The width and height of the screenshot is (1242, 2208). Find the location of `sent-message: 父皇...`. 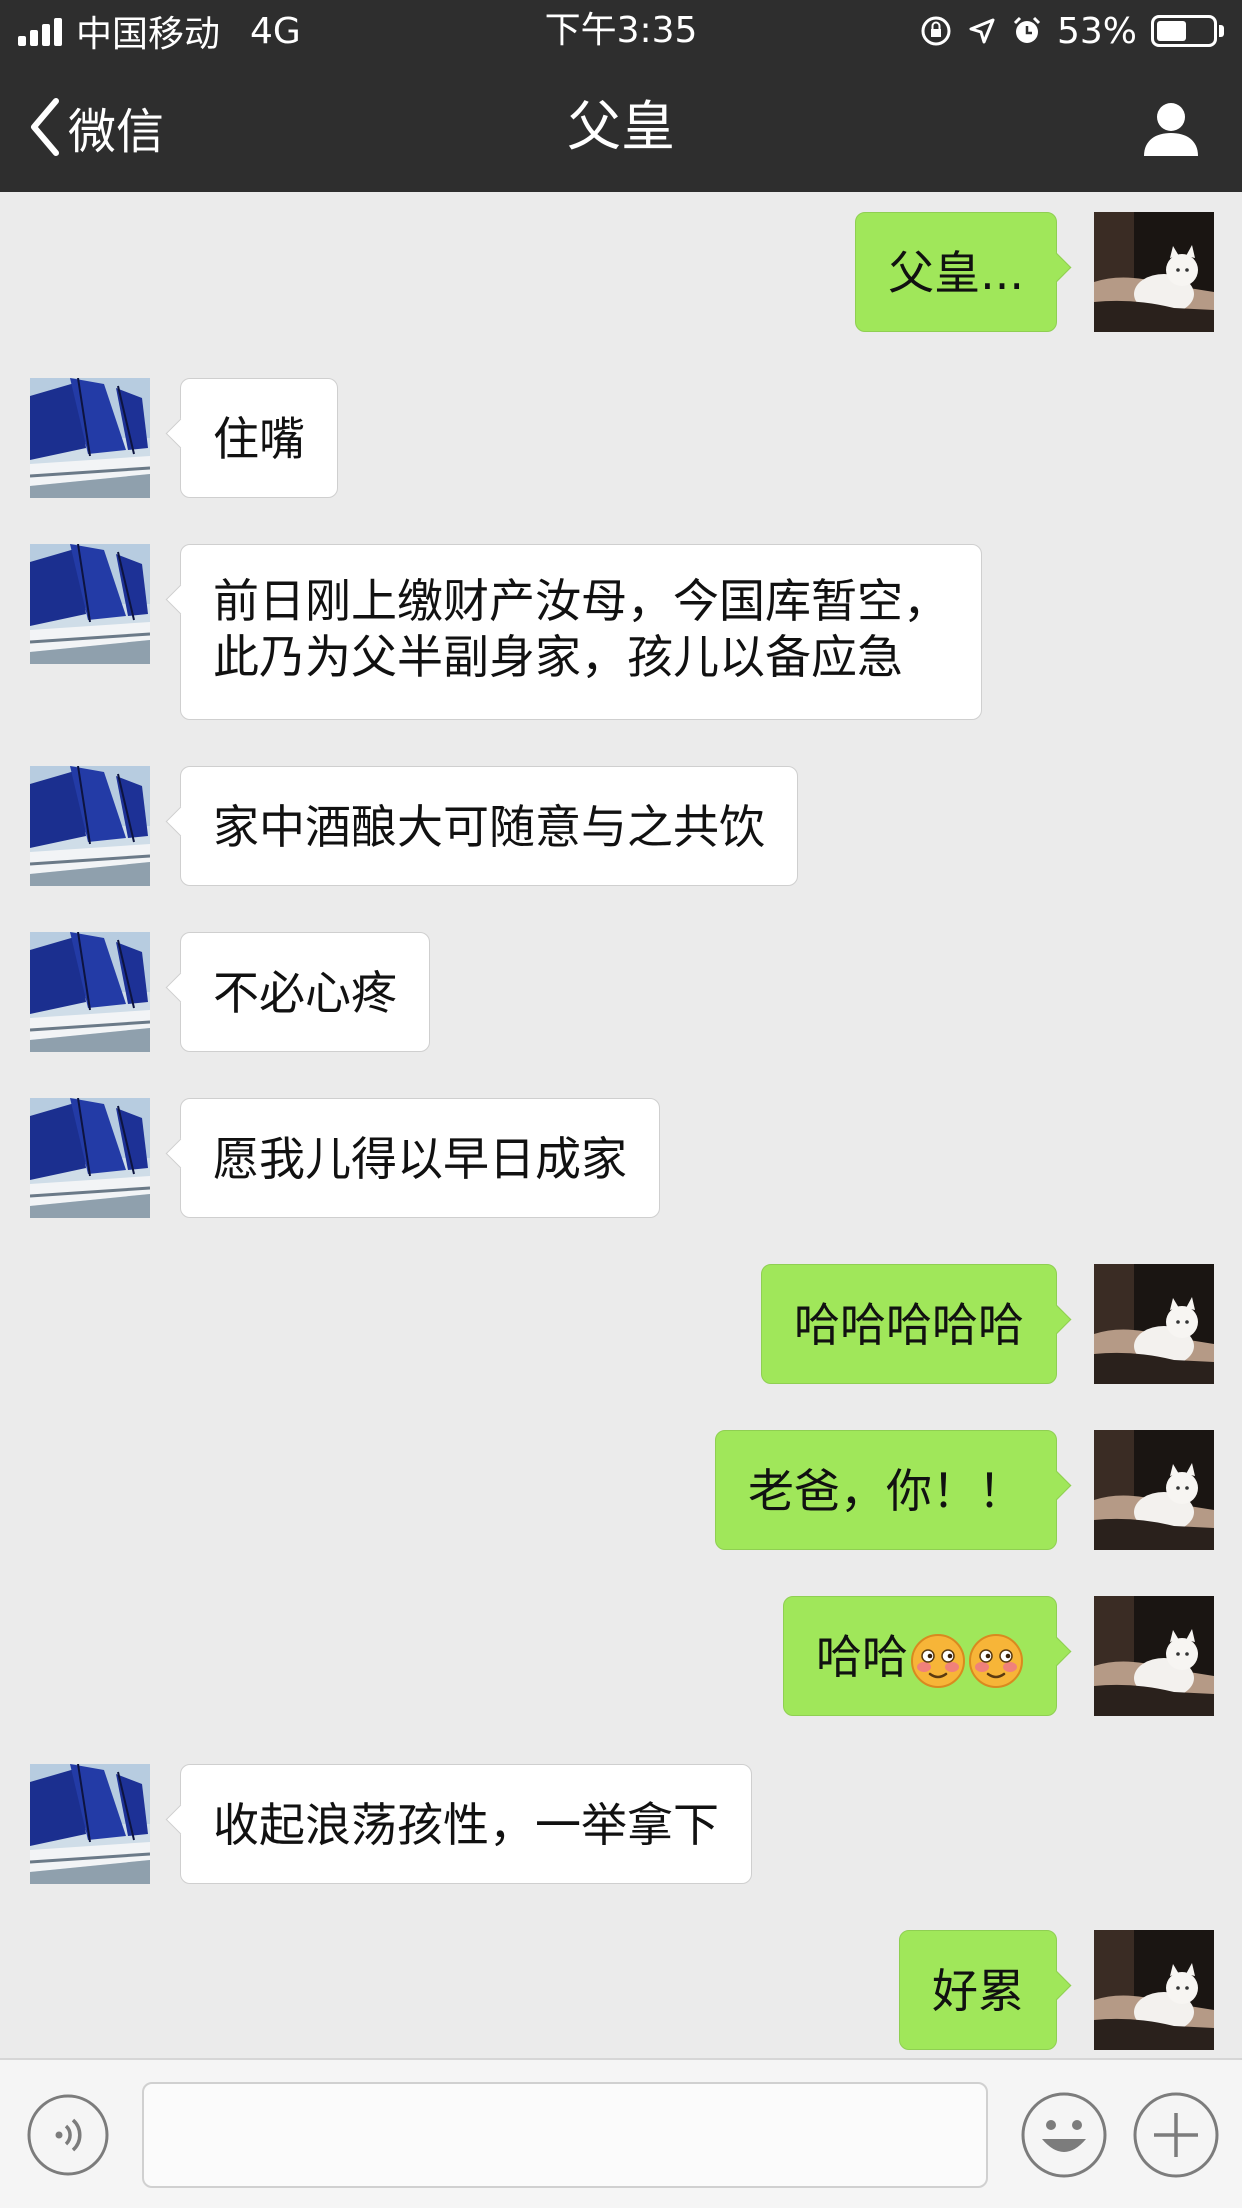

sent-message: 父皇... is located at coordinates (621, 272).